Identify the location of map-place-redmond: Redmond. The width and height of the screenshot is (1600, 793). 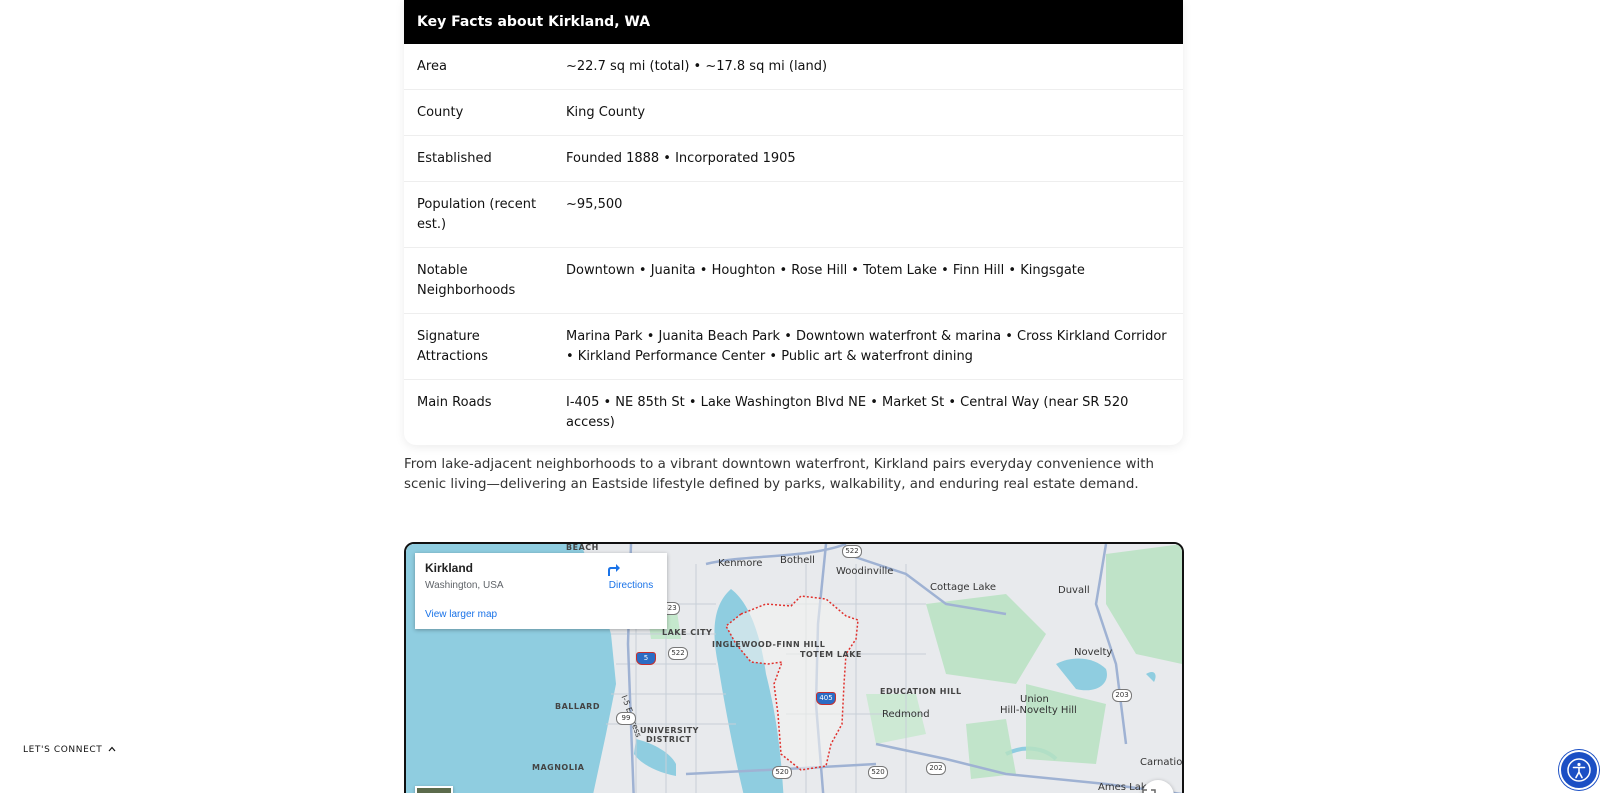
(906, 714).